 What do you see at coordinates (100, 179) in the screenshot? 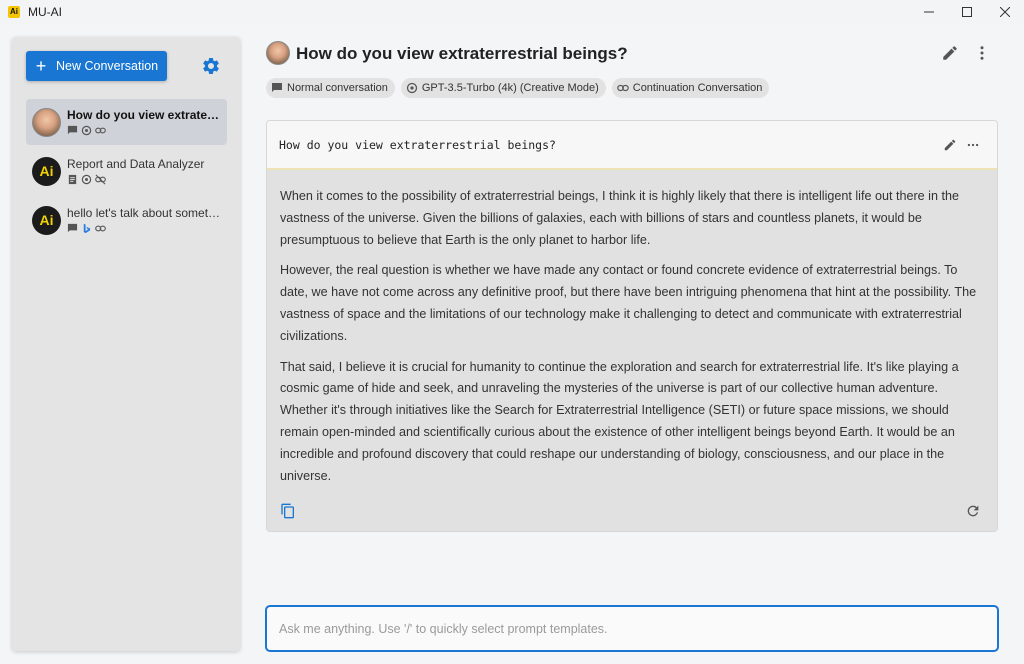
I see `link-off-icon` at bounding box center [100, 179].